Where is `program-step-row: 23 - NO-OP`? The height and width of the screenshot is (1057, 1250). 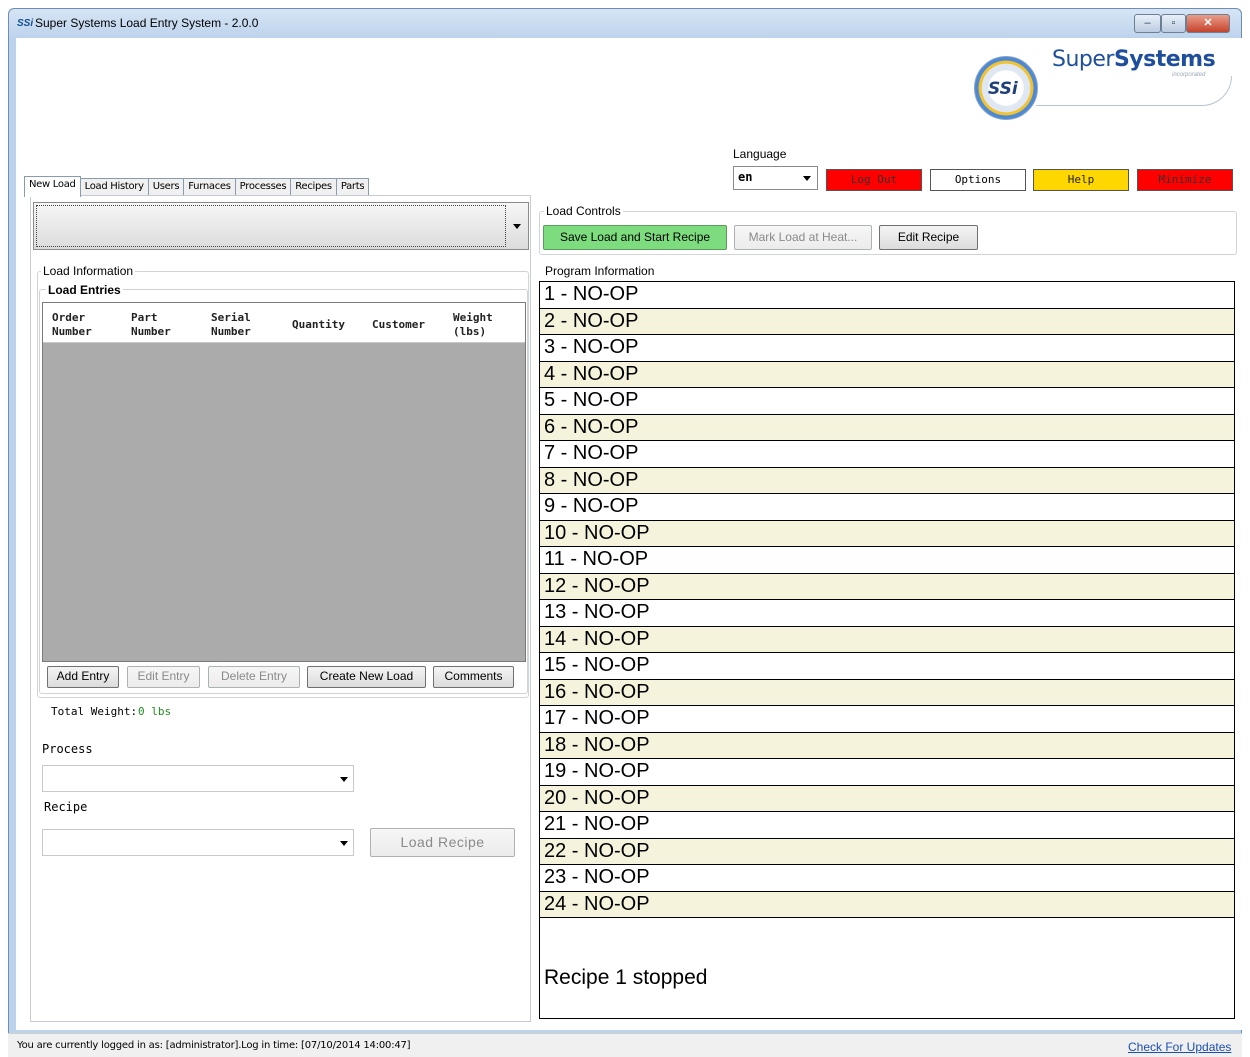 program-step-row: 23 - NO-OP is located at coordinates (887, 878).